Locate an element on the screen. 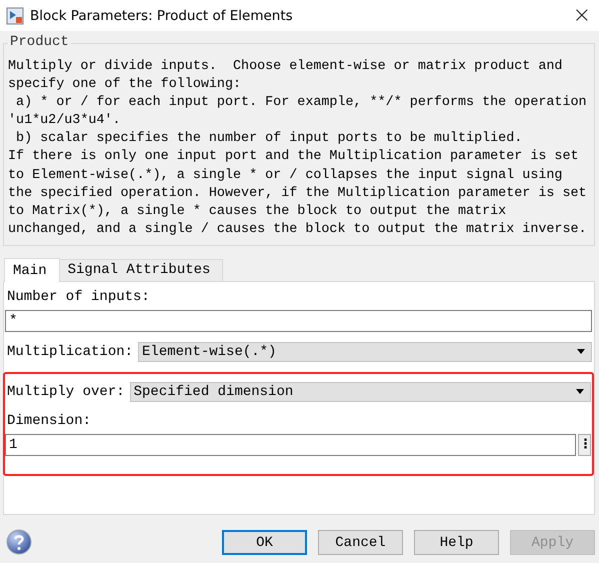 Image resolution: width=599 pixels, height=563 pixels. field-label: Number of inputs: is located at coordinates (79, 297).